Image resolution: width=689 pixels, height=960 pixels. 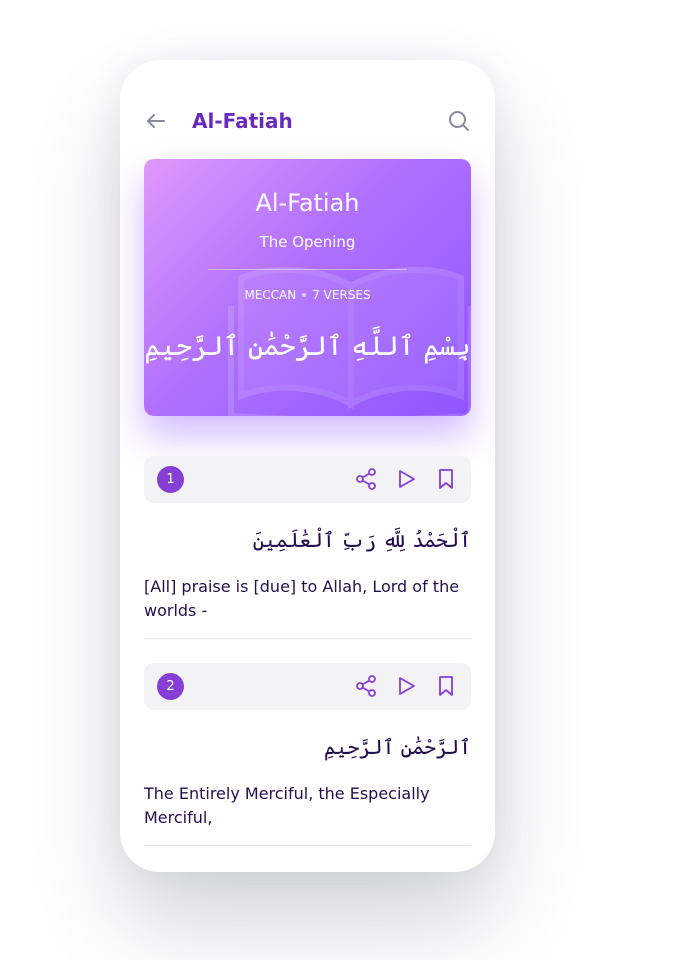 What do you see at coordinates (170, 479) in the screenshot?
I see `verse-number-badge: 1` at bounding box center [170, 479].